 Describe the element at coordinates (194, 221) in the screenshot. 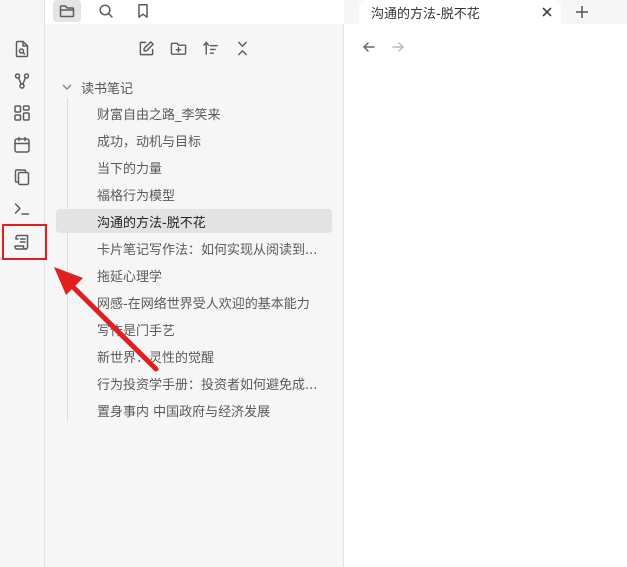

I see `file-item-active: 沟通的方法-脱不花` at that location.